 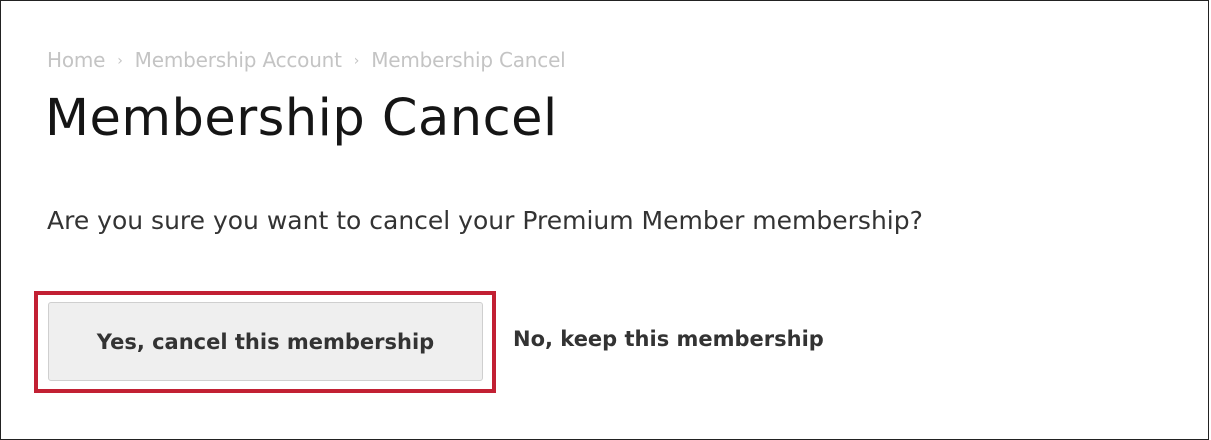 I want to click on page-title: Membership Cancel, so click(x=301, y=118).